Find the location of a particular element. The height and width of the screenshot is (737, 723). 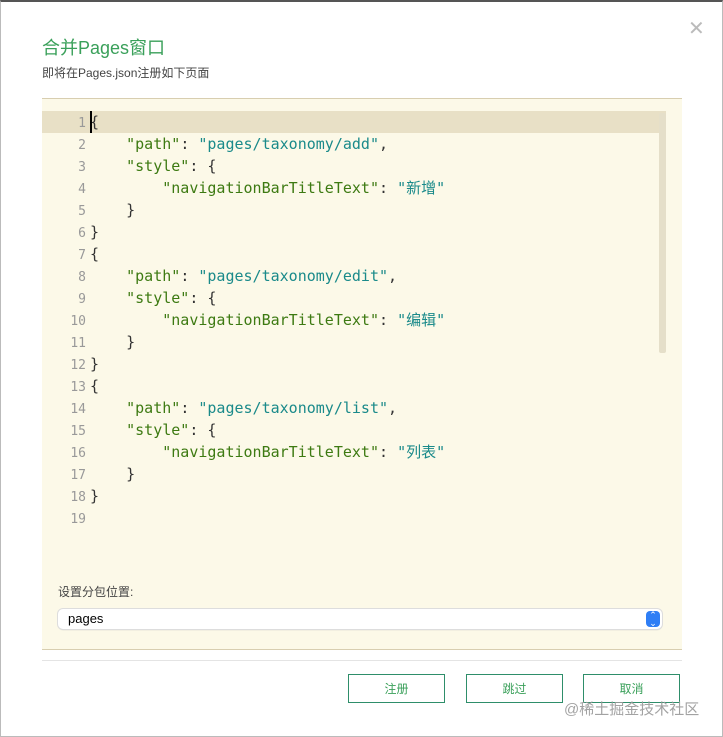

code-line: 15 "style": { is located at coordinates (354, 430).